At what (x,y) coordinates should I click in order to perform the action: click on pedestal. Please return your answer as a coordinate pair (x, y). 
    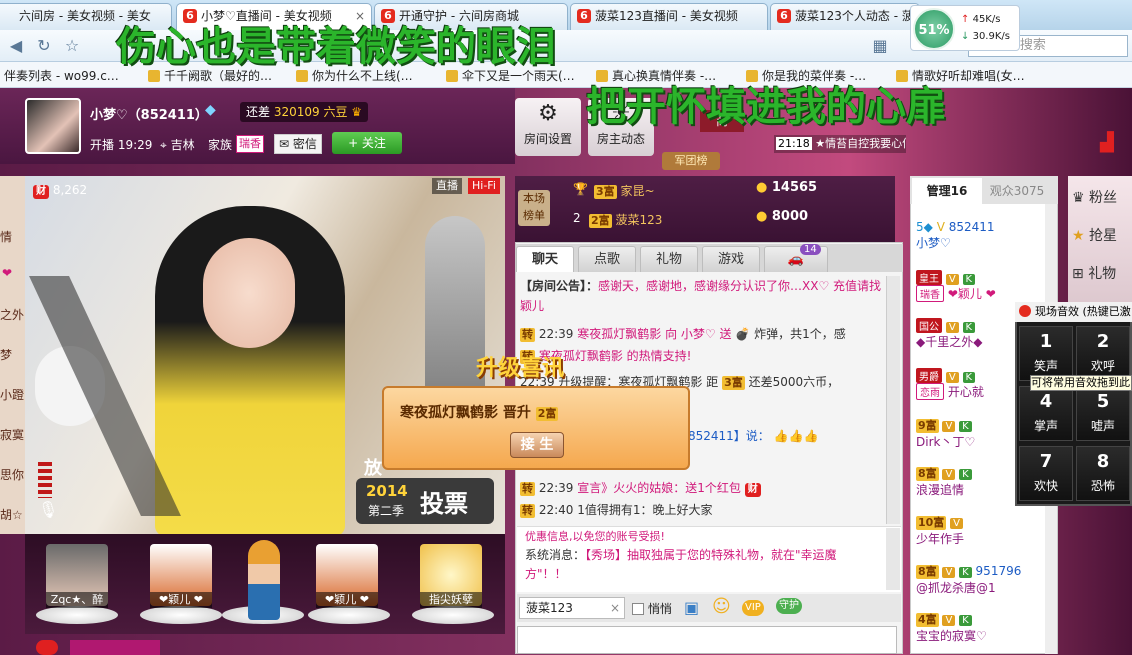
    Looking at the image, I should click on (453, 615).